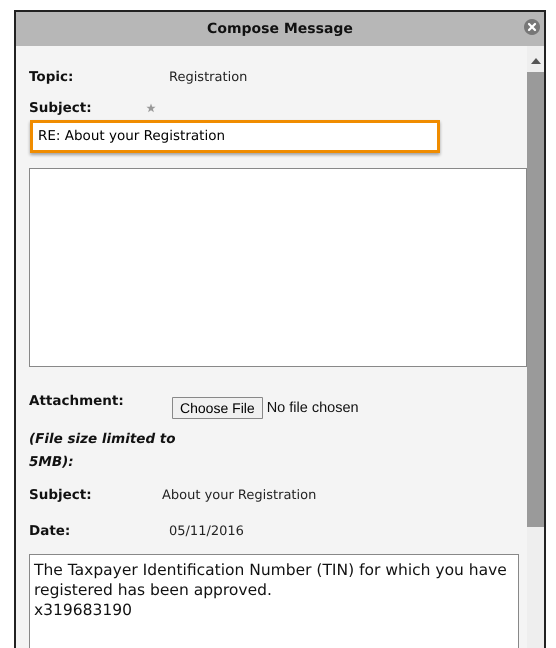  Describe the element at coordinates (239, 495) in the screenshot. I see `subject-value: About your Registration` at that location.